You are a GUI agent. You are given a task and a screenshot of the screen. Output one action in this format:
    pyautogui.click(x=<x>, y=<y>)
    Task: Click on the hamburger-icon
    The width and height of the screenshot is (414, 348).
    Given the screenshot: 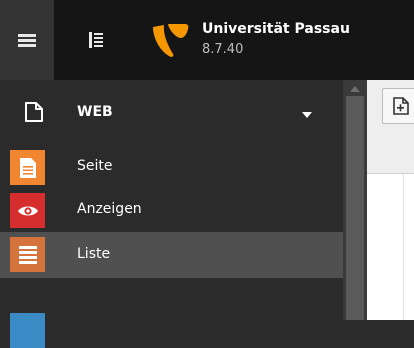 What is the action you would take?
    pyautogui.click(x=27, y=40)
    